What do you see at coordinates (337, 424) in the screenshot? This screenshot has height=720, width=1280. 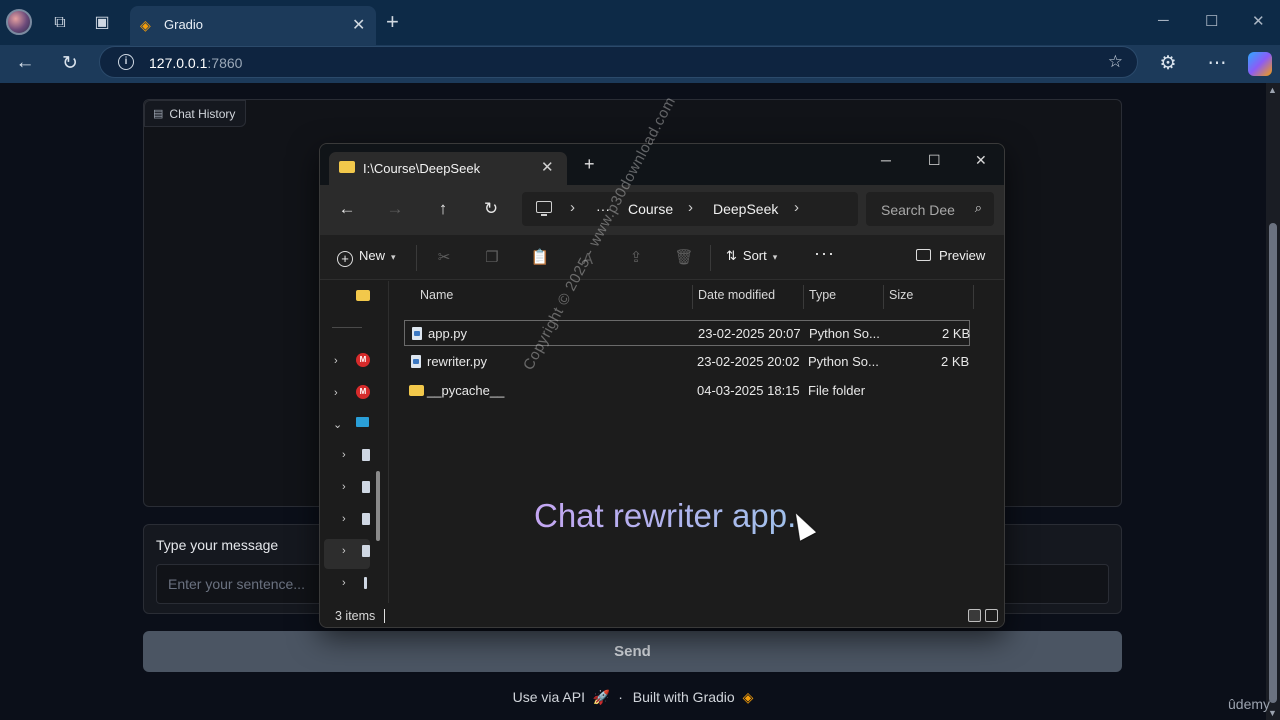 I see `chevron-down-icon: ⌄` at bounding box center [337, 424].